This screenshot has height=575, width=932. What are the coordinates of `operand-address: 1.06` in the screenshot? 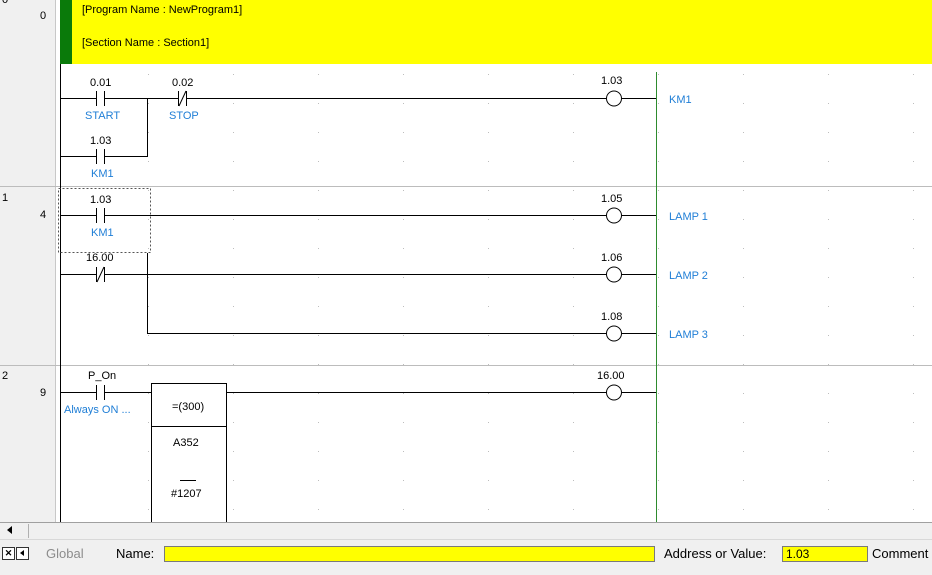 It's located at (611, 258).